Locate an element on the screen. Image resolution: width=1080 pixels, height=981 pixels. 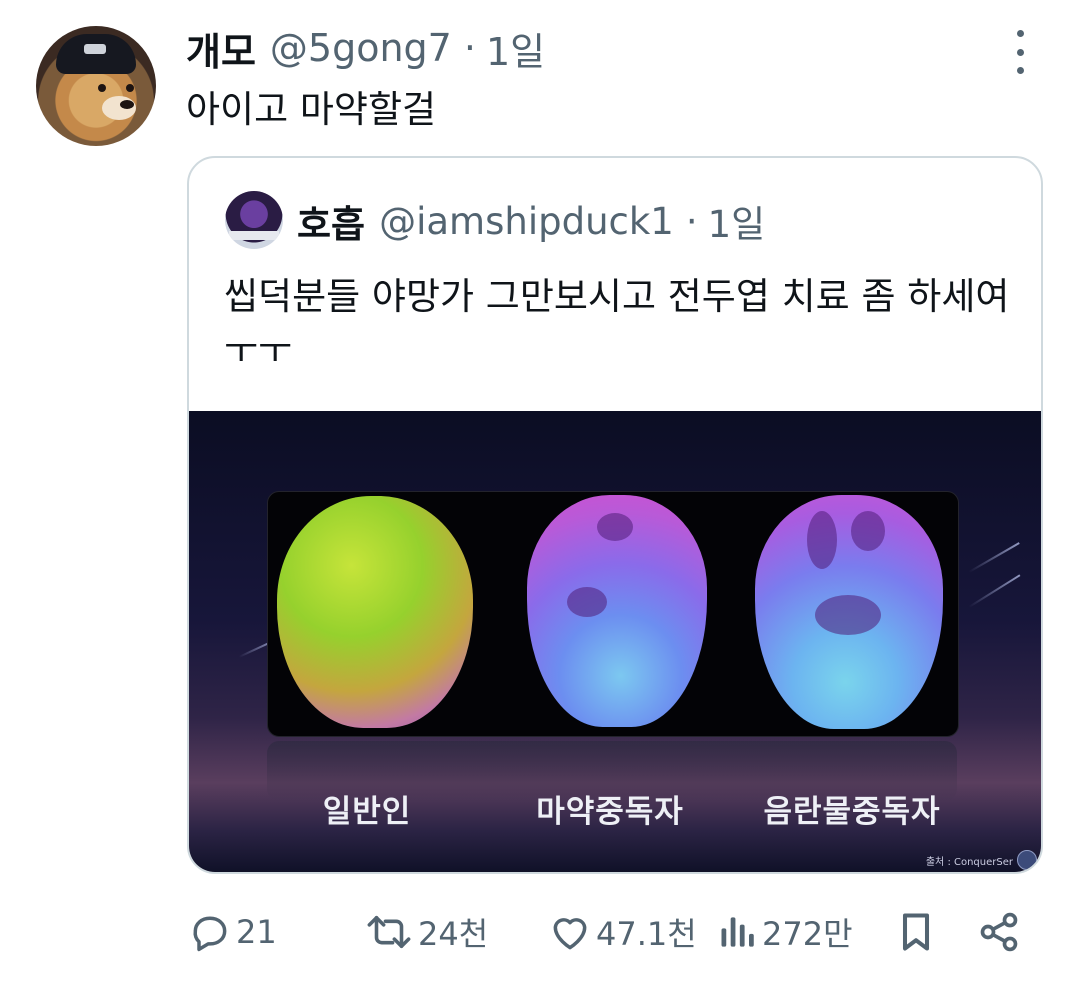
retweet-count: 24천 is located at coordinates (453, 934).